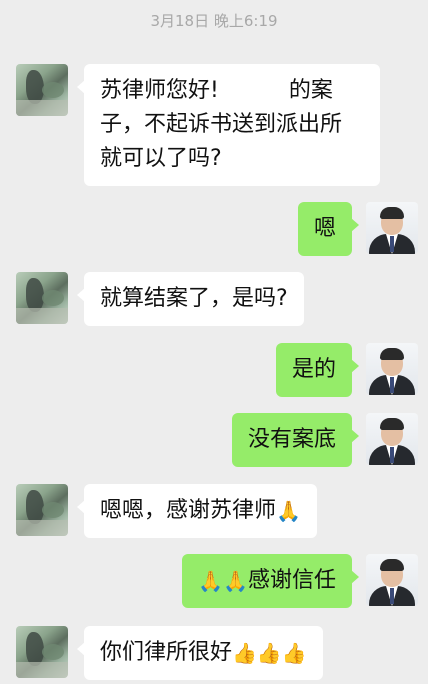 The image size is (428, 684). Describe the element at coordinates (288, 511) in the screenshot. I see `pray-emoji-icon: 🙏` at that location.